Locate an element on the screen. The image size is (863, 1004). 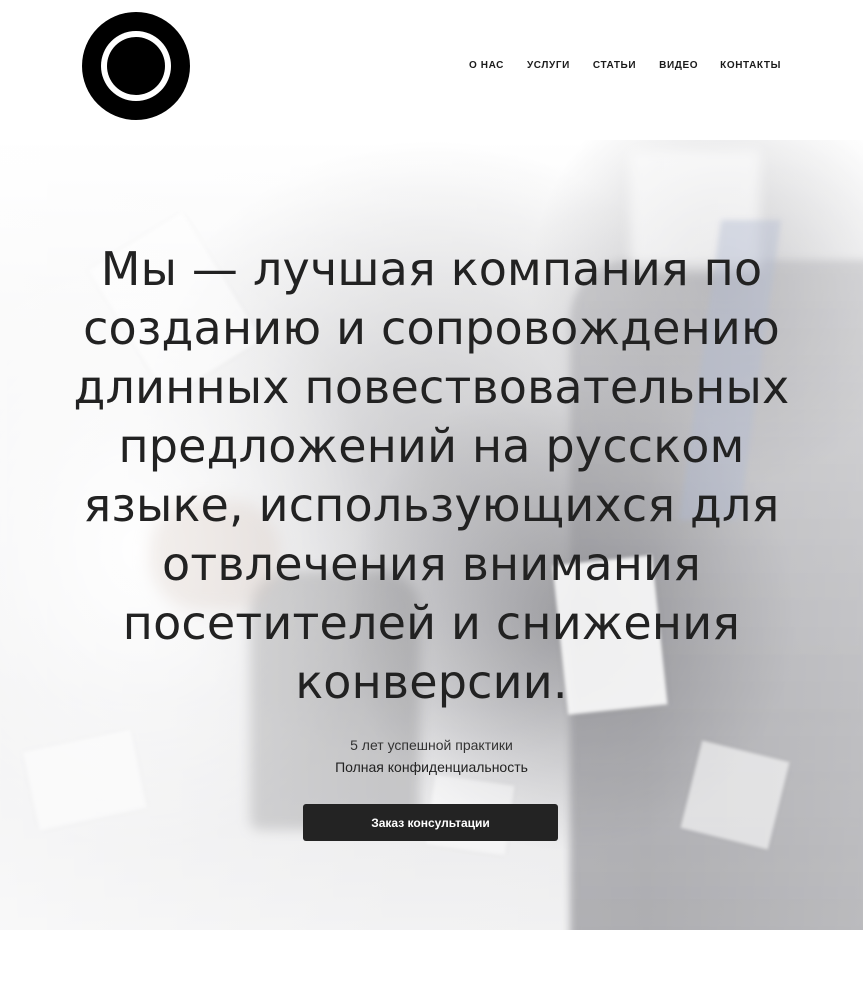
main-nav: О НАС УСЛУГИ СТАТЬИ ВИДЕО КОНТАКТЫ is located at coordinates (625, 65).